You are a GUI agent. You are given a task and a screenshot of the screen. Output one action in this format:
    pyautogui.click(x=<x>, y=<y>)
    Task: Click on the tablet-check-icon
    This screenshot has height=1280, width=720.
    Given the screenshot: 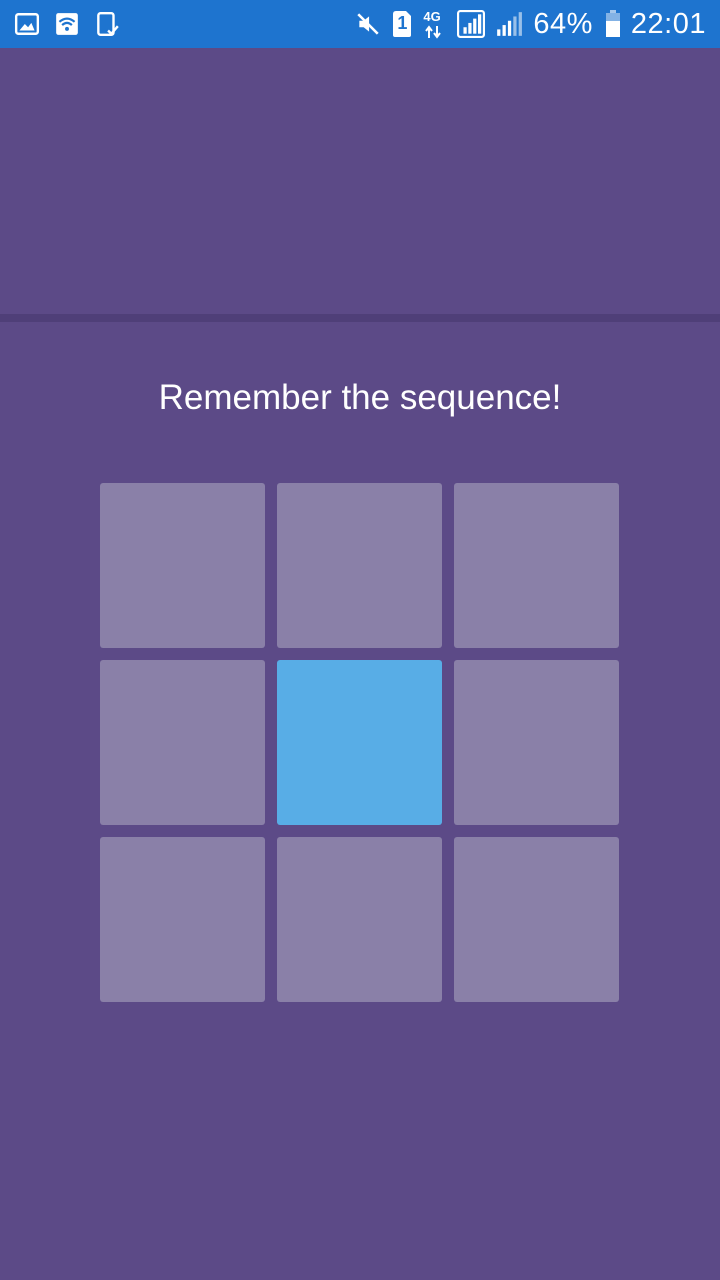 What is the action you would take?
    pyautogui.click(x=108, y=24)
    